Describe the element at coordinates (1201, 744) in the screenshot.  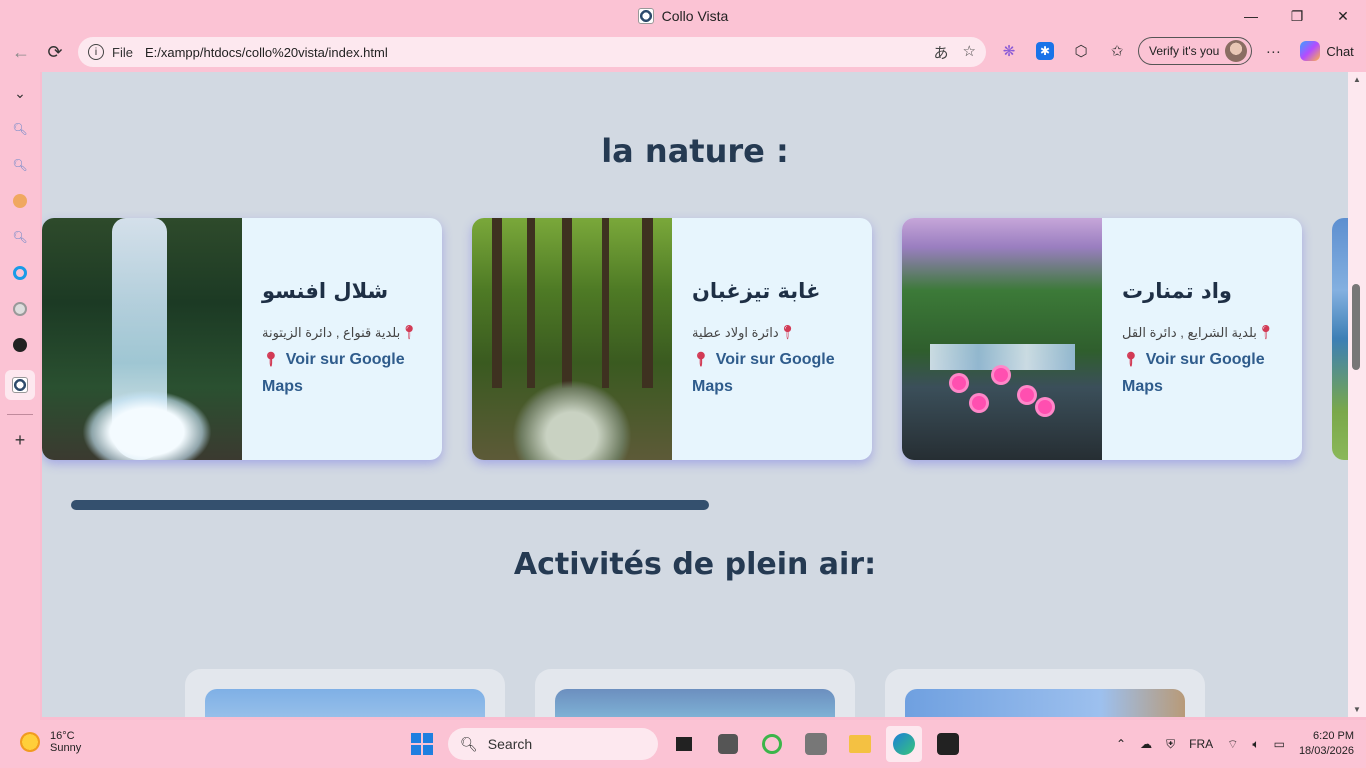
I see `language-indicator: FRA` at that location.